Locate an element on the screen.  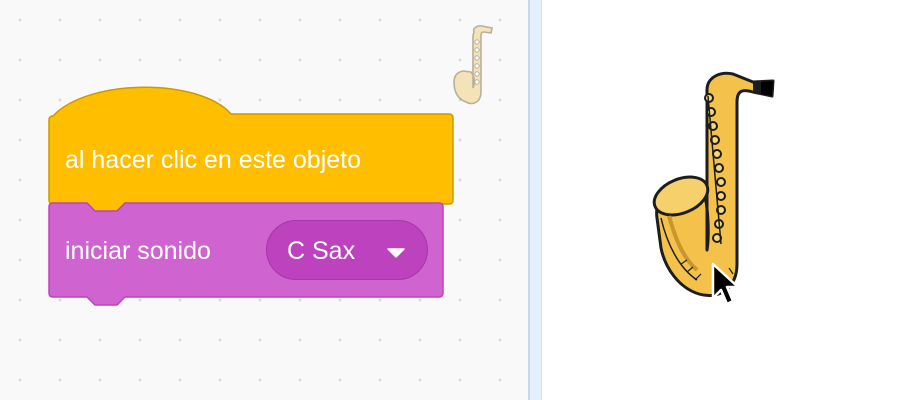
workspace-stage-divider is located at coordinates (535, 200).